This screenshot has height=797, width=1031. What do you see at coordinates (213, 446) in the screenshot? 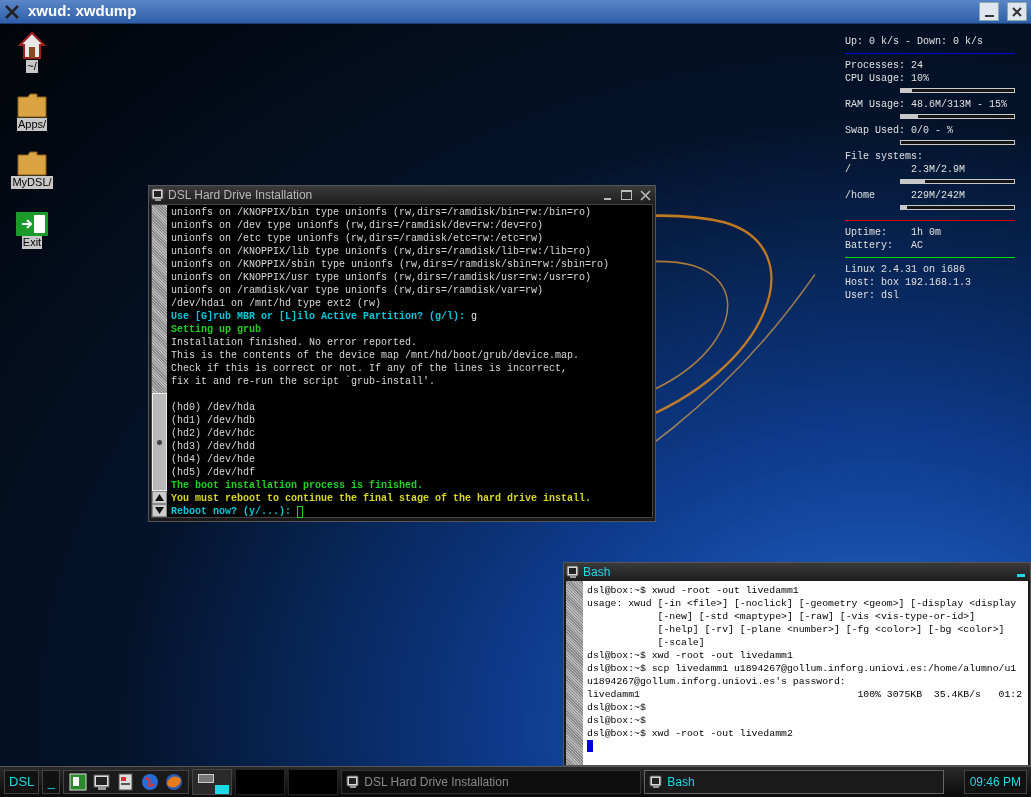
I see `terminal-line: (hd3) /dev/hdd` at bounding box center [213, 446].